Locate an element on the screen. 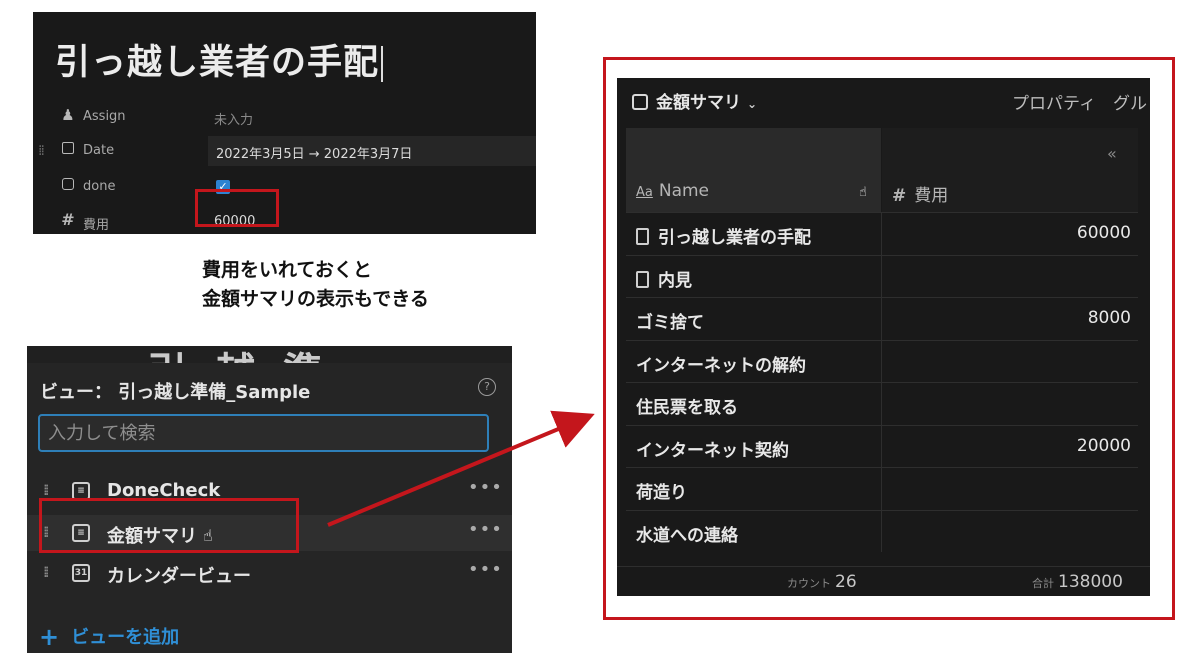  count-summary: カウント 26 is located at coordinates (822, 582).